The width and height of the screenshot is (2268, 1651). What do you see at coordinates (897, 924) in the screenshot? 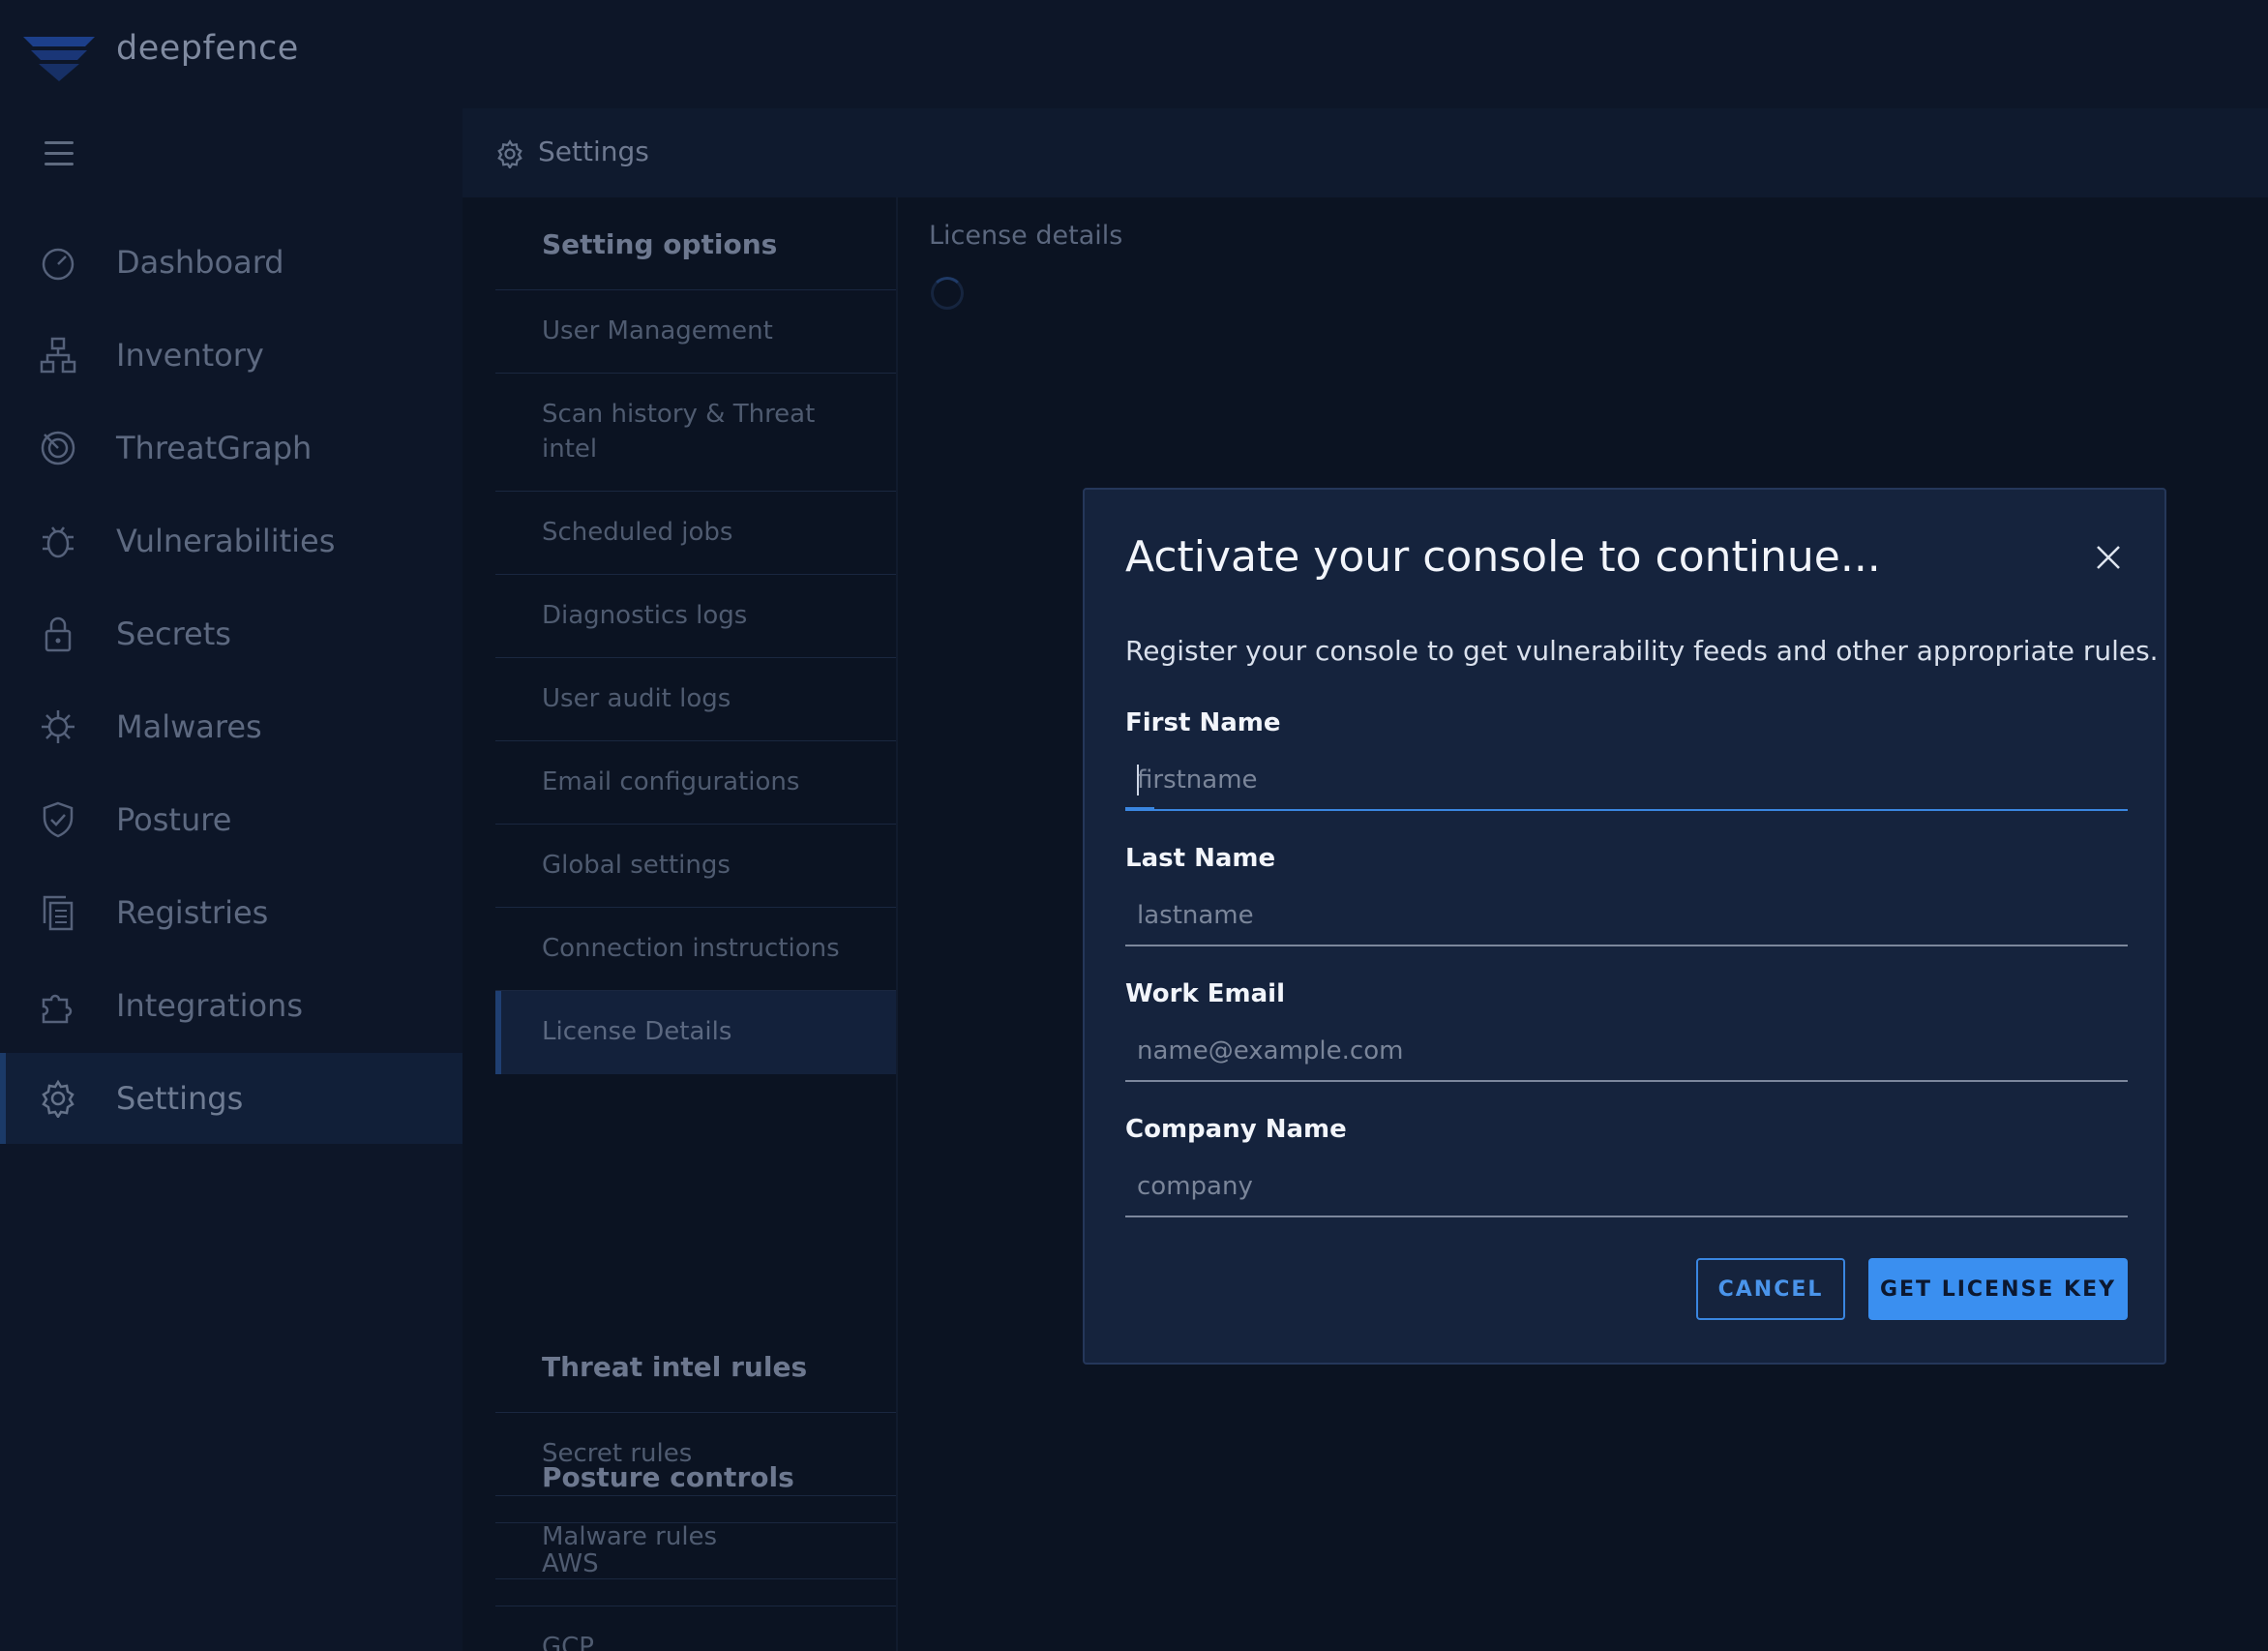
I see `panel-divider` at bounding box center [897, 924].